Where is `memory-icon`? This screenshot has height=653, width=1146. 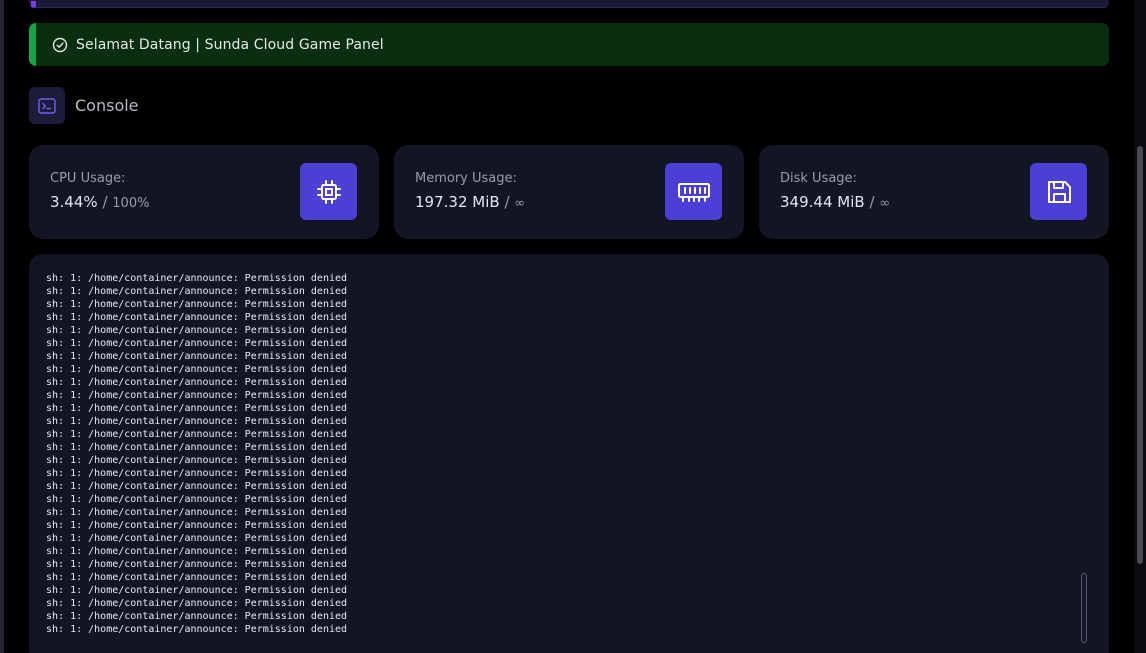
memory-icon is located at coordinates (693, 191).